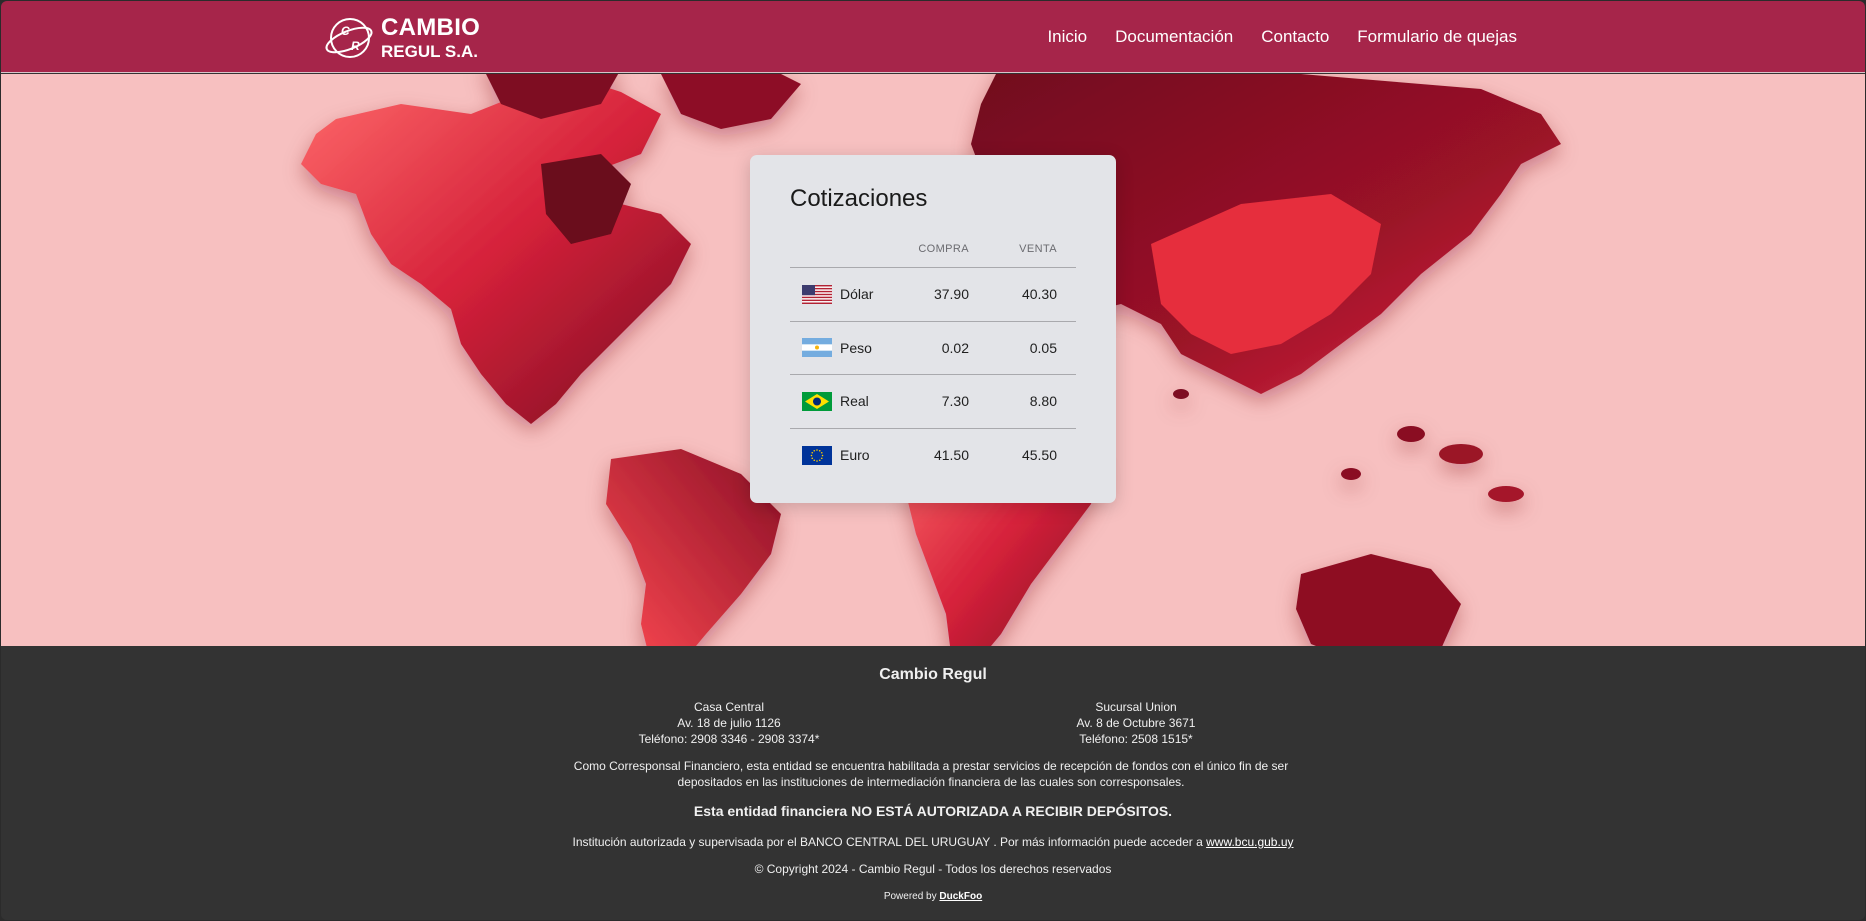 This screenshot has height=921, width=1866. What do you see at coordinates (1437, 37) in the screenshot?
I see `nav-link-formulario-quejas: Formulario de quejas` at bounding box center [1437, 37].